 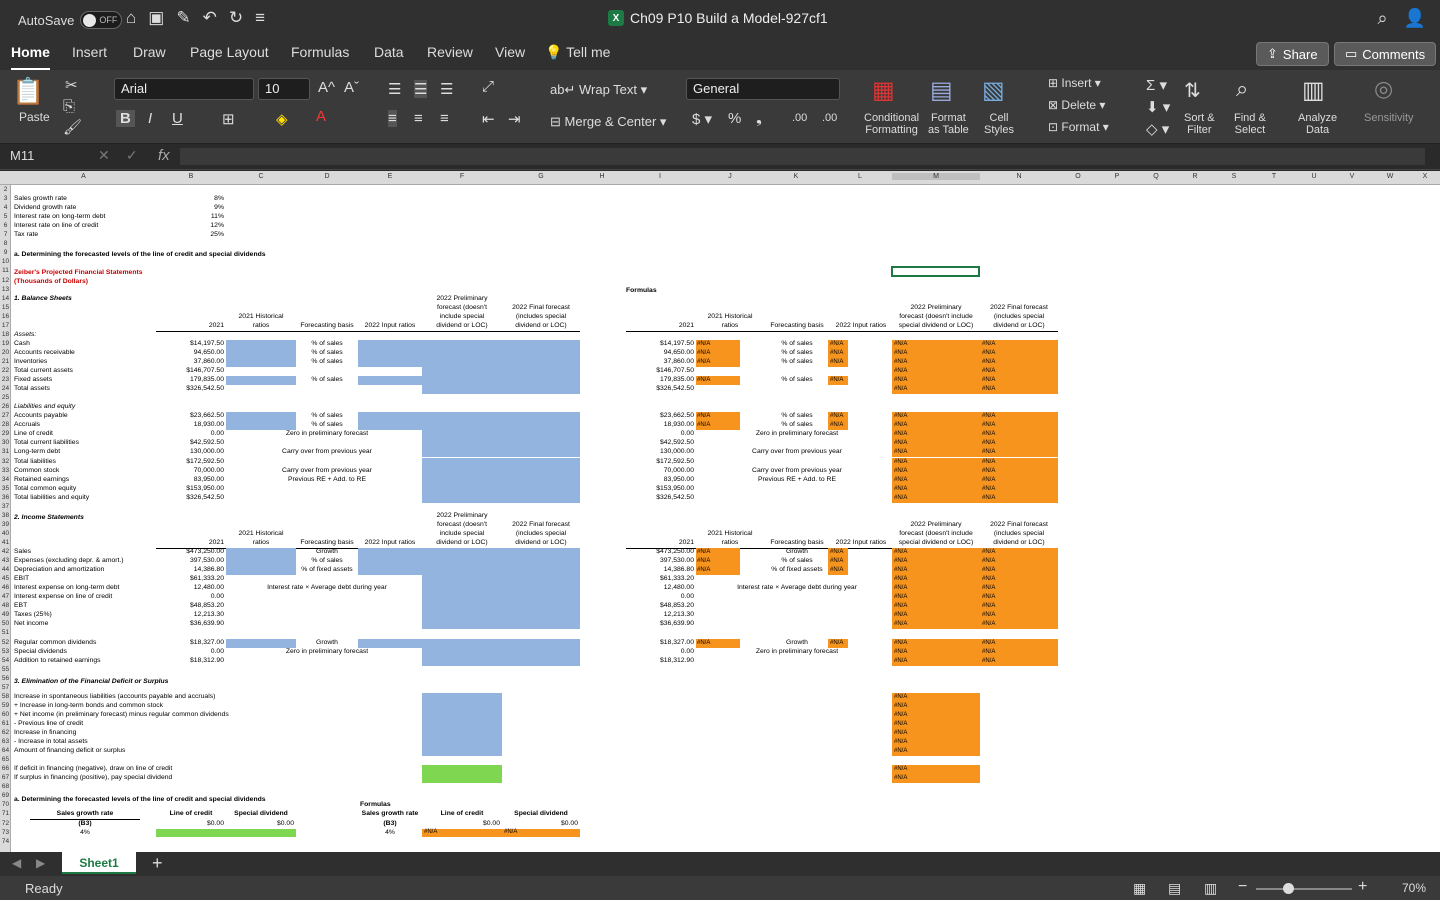 What do you see at coordinates (72, 127) in the screenshot?
I see `format-painter-icon: 🖌` at bounding box center [72, 127].